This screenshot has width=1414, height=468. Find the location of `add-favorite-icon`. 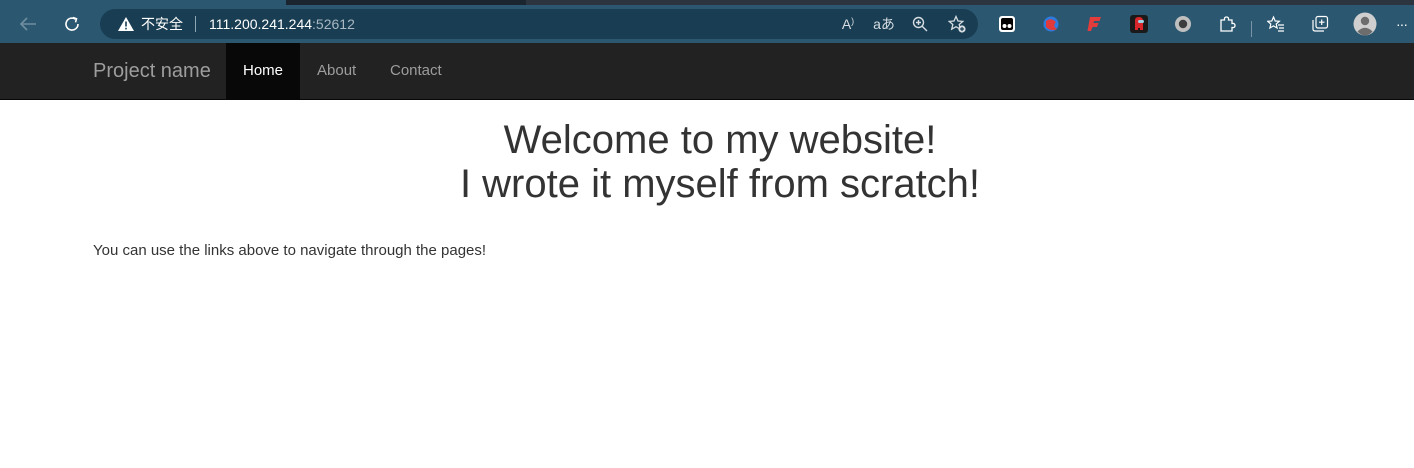

add-favorite-icon is located at coordinates (957, 24).